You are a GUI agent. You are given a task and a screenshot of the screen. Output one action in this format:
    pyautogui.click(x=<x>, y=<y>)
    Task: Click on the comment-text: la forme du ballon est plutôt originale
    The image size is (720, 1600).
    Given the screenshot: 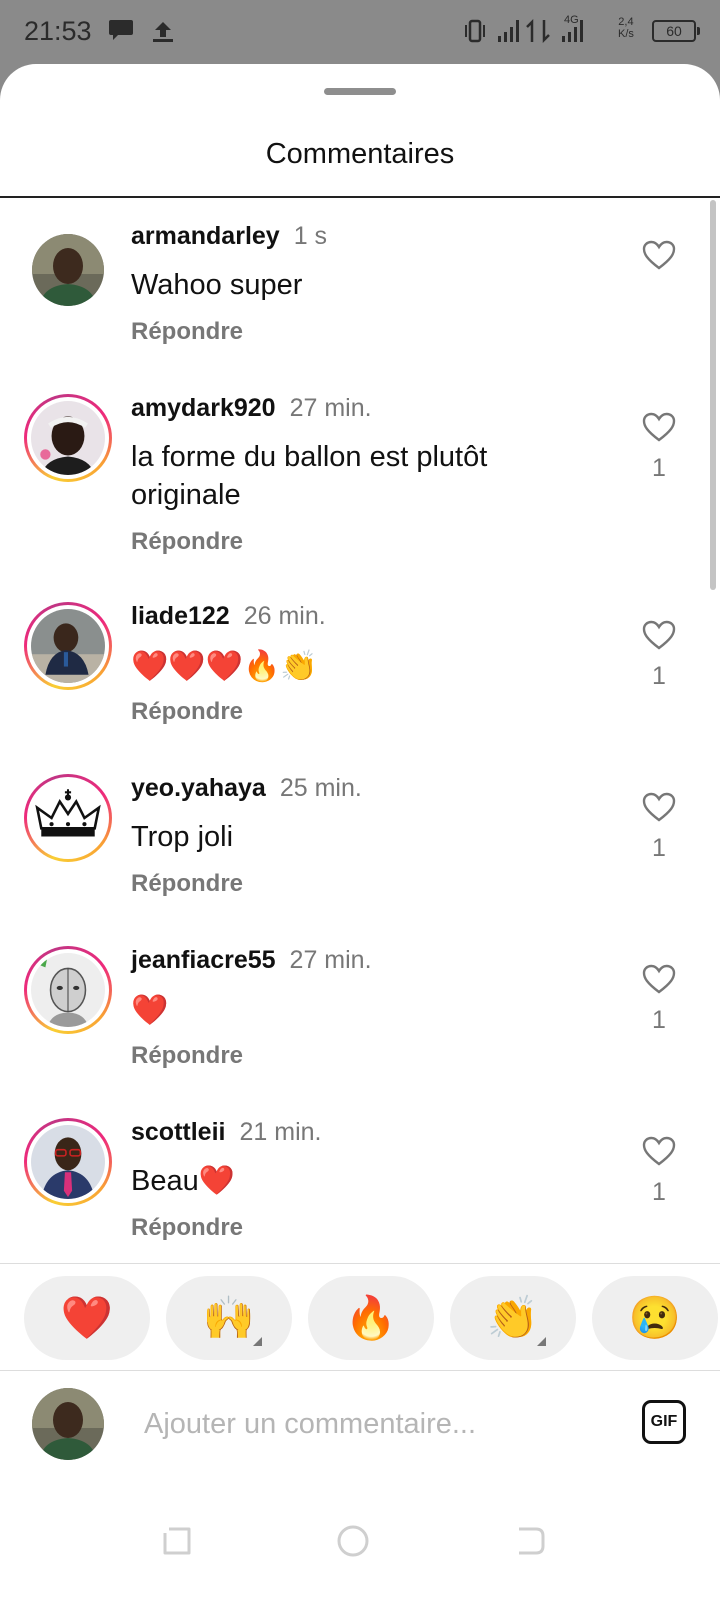 What is the action you would take?
    pyautogui.click(x=309, y=476)
    